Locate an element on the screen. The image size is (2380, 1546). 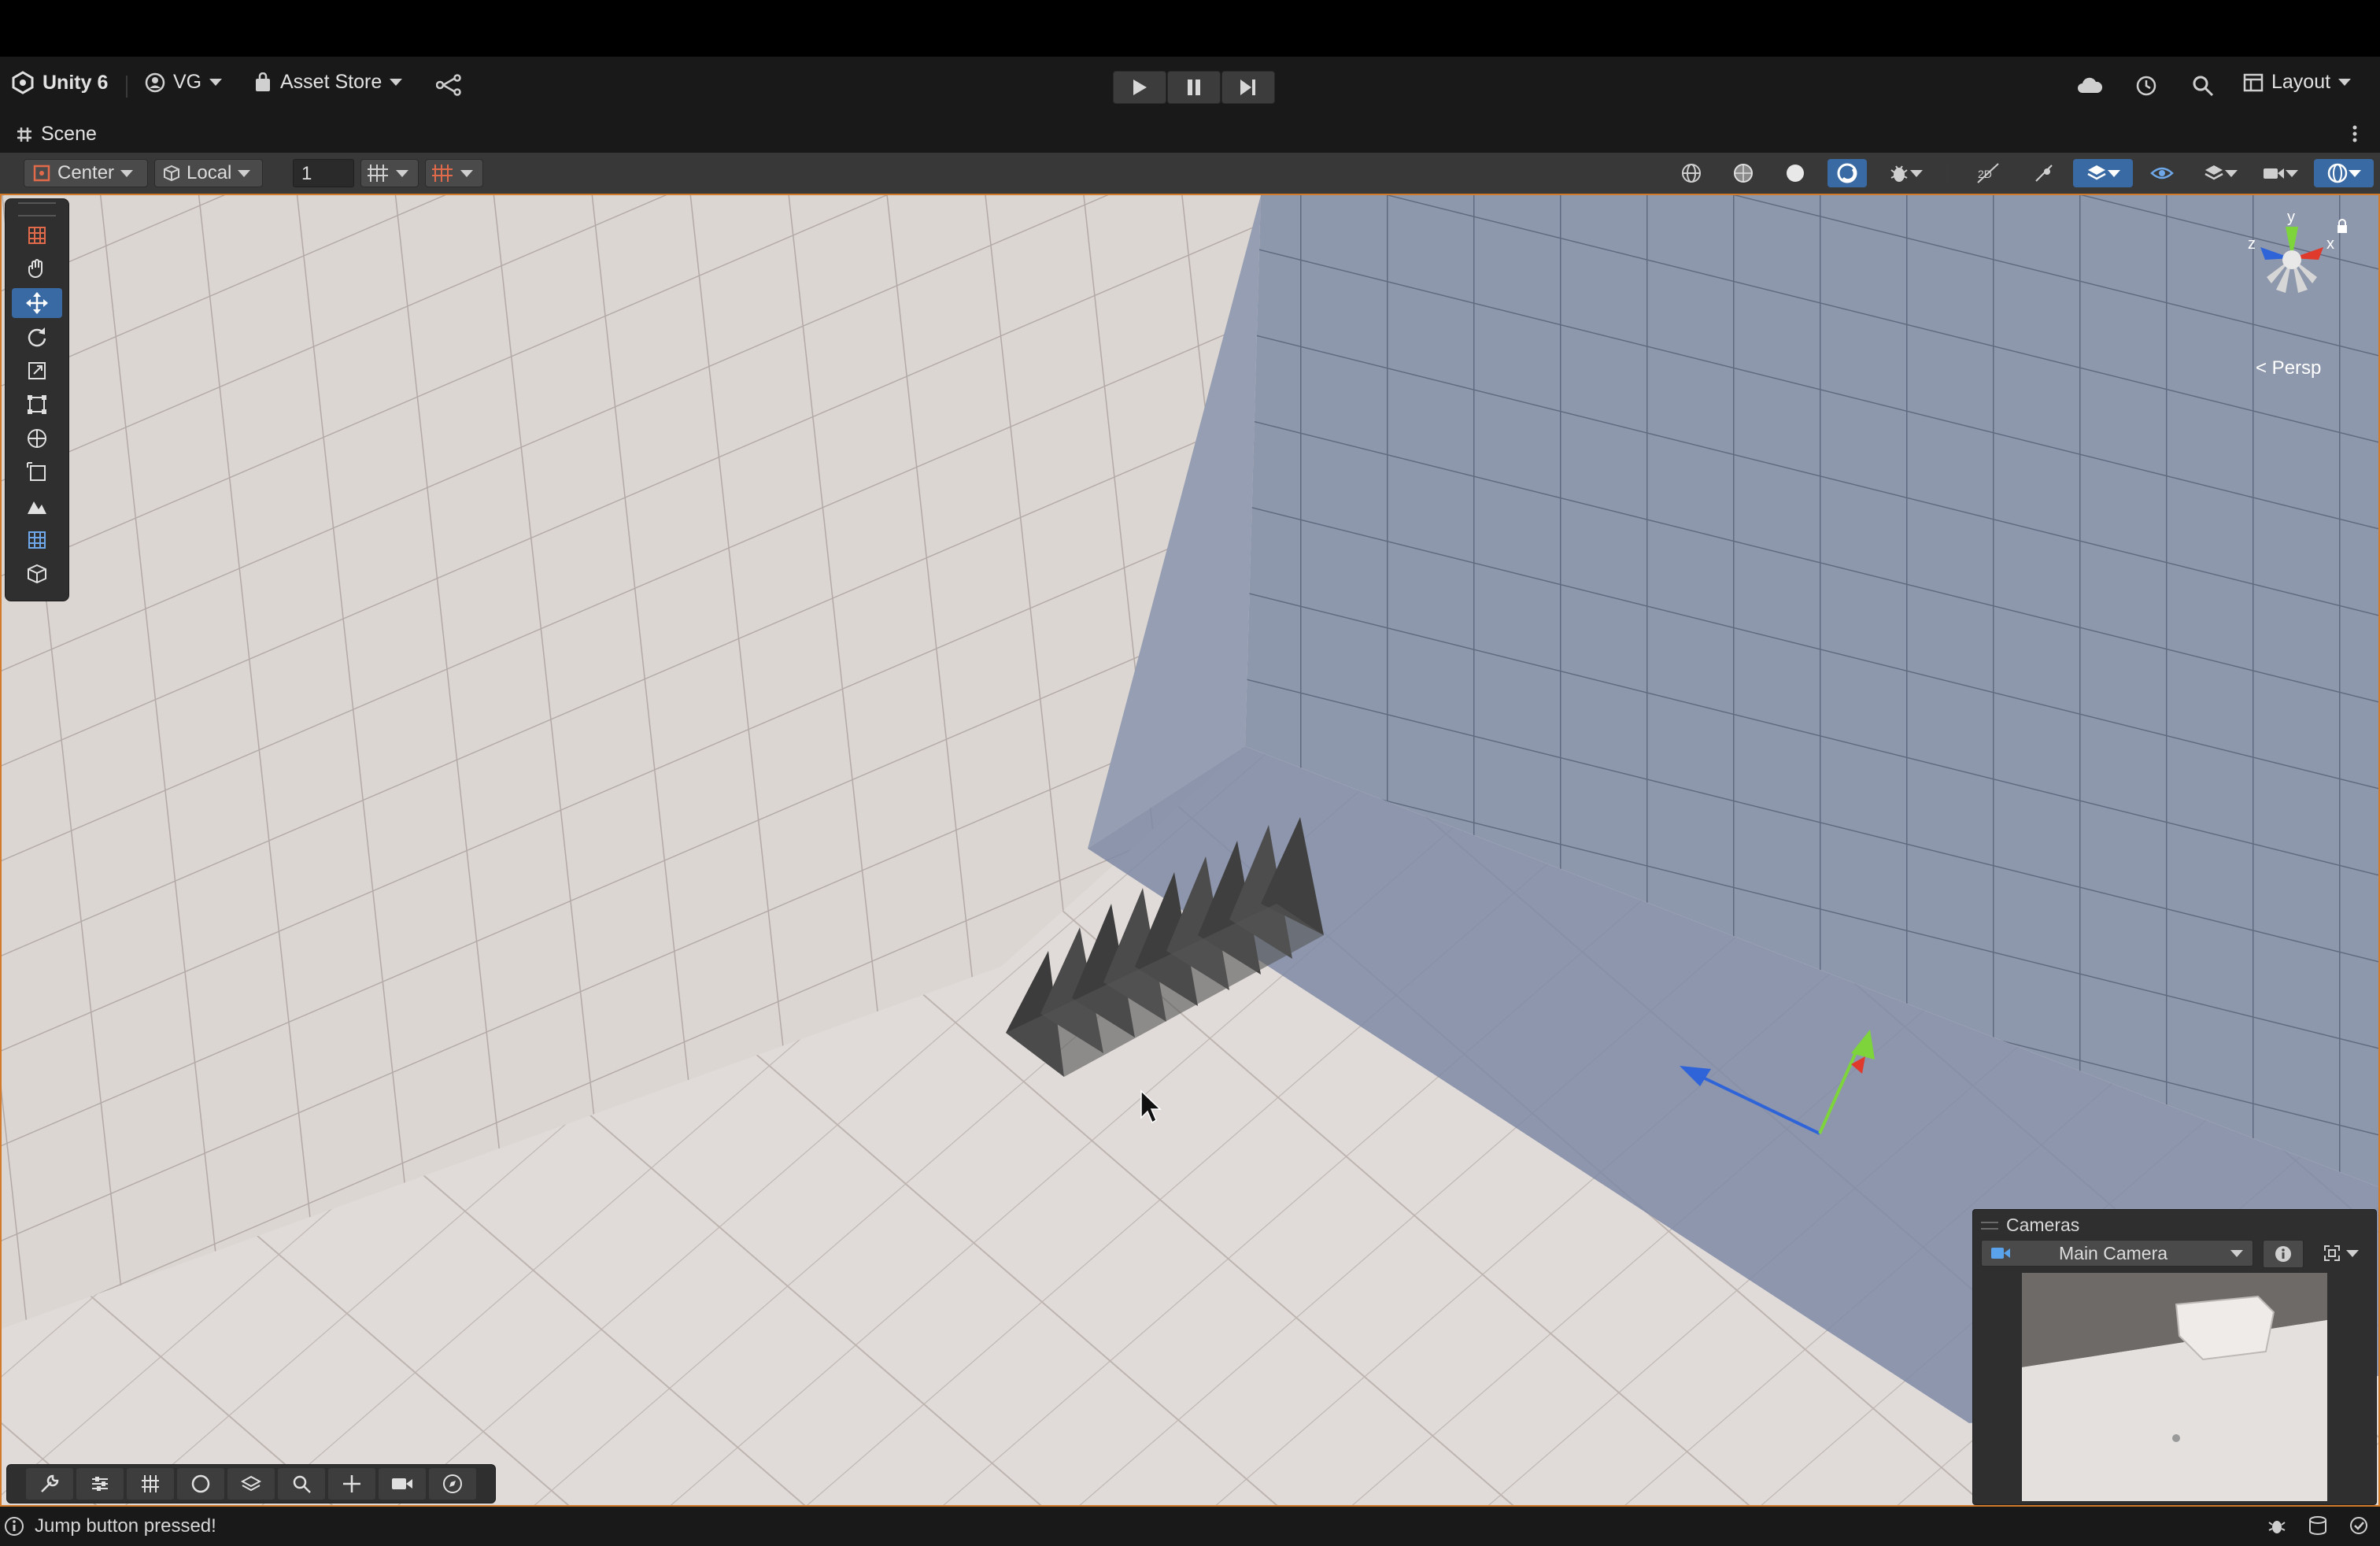
status-bar: Jump button pressed! is located at coordinates (1190, 1526).